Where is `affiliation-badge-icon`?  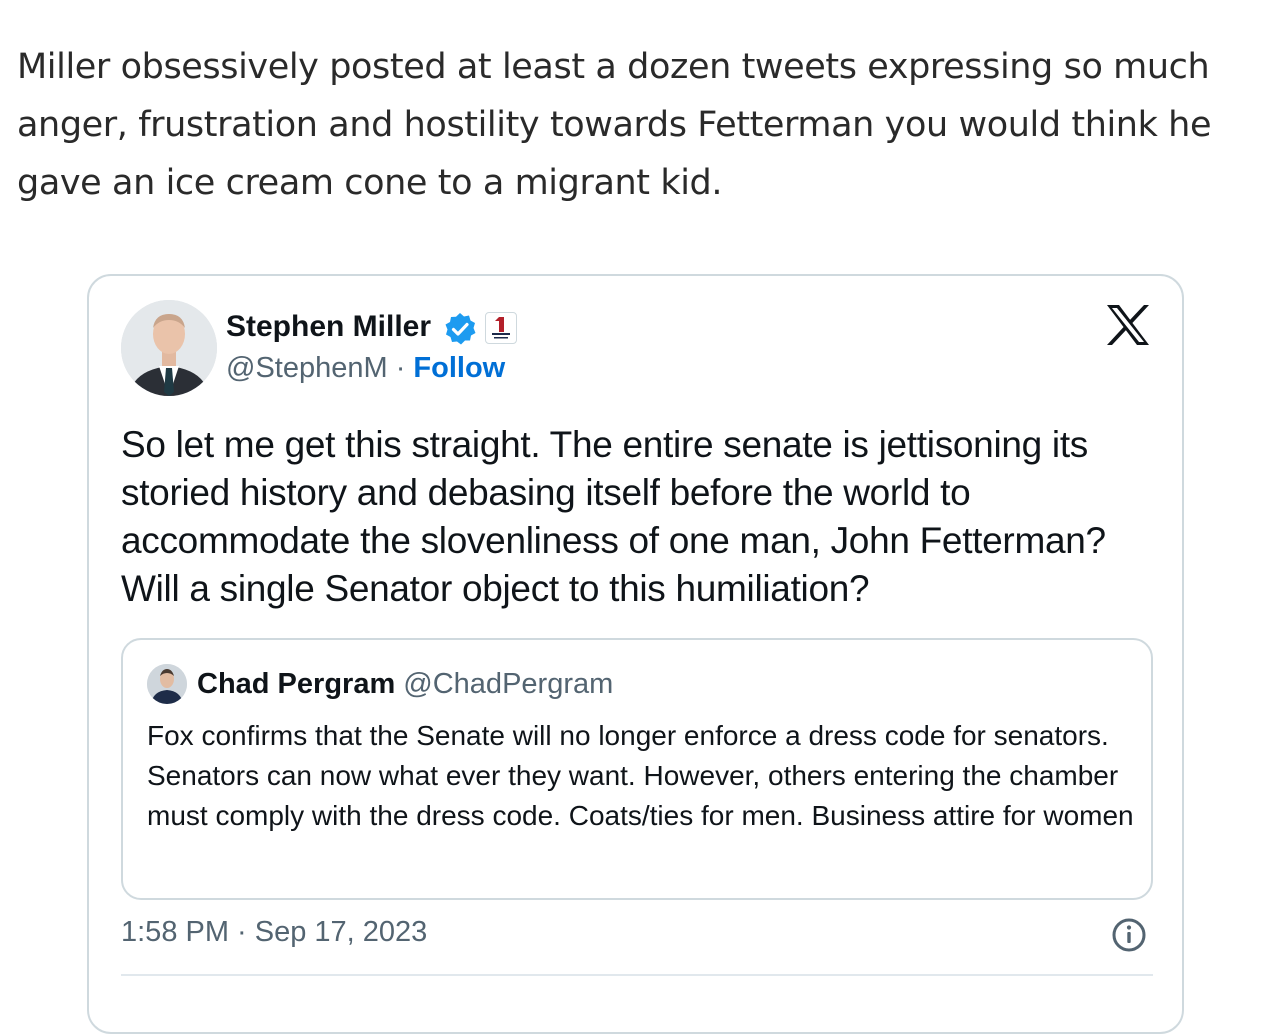 affiliation-badge-icon is located at coordinates (501, 328).